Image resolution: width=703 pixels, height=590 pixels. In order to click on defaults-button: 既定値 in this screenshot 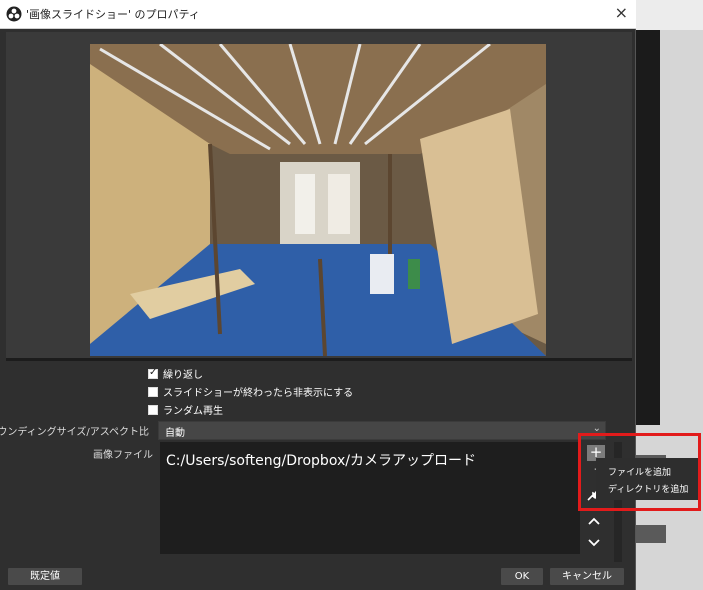, I will do `click(45, 576)`.